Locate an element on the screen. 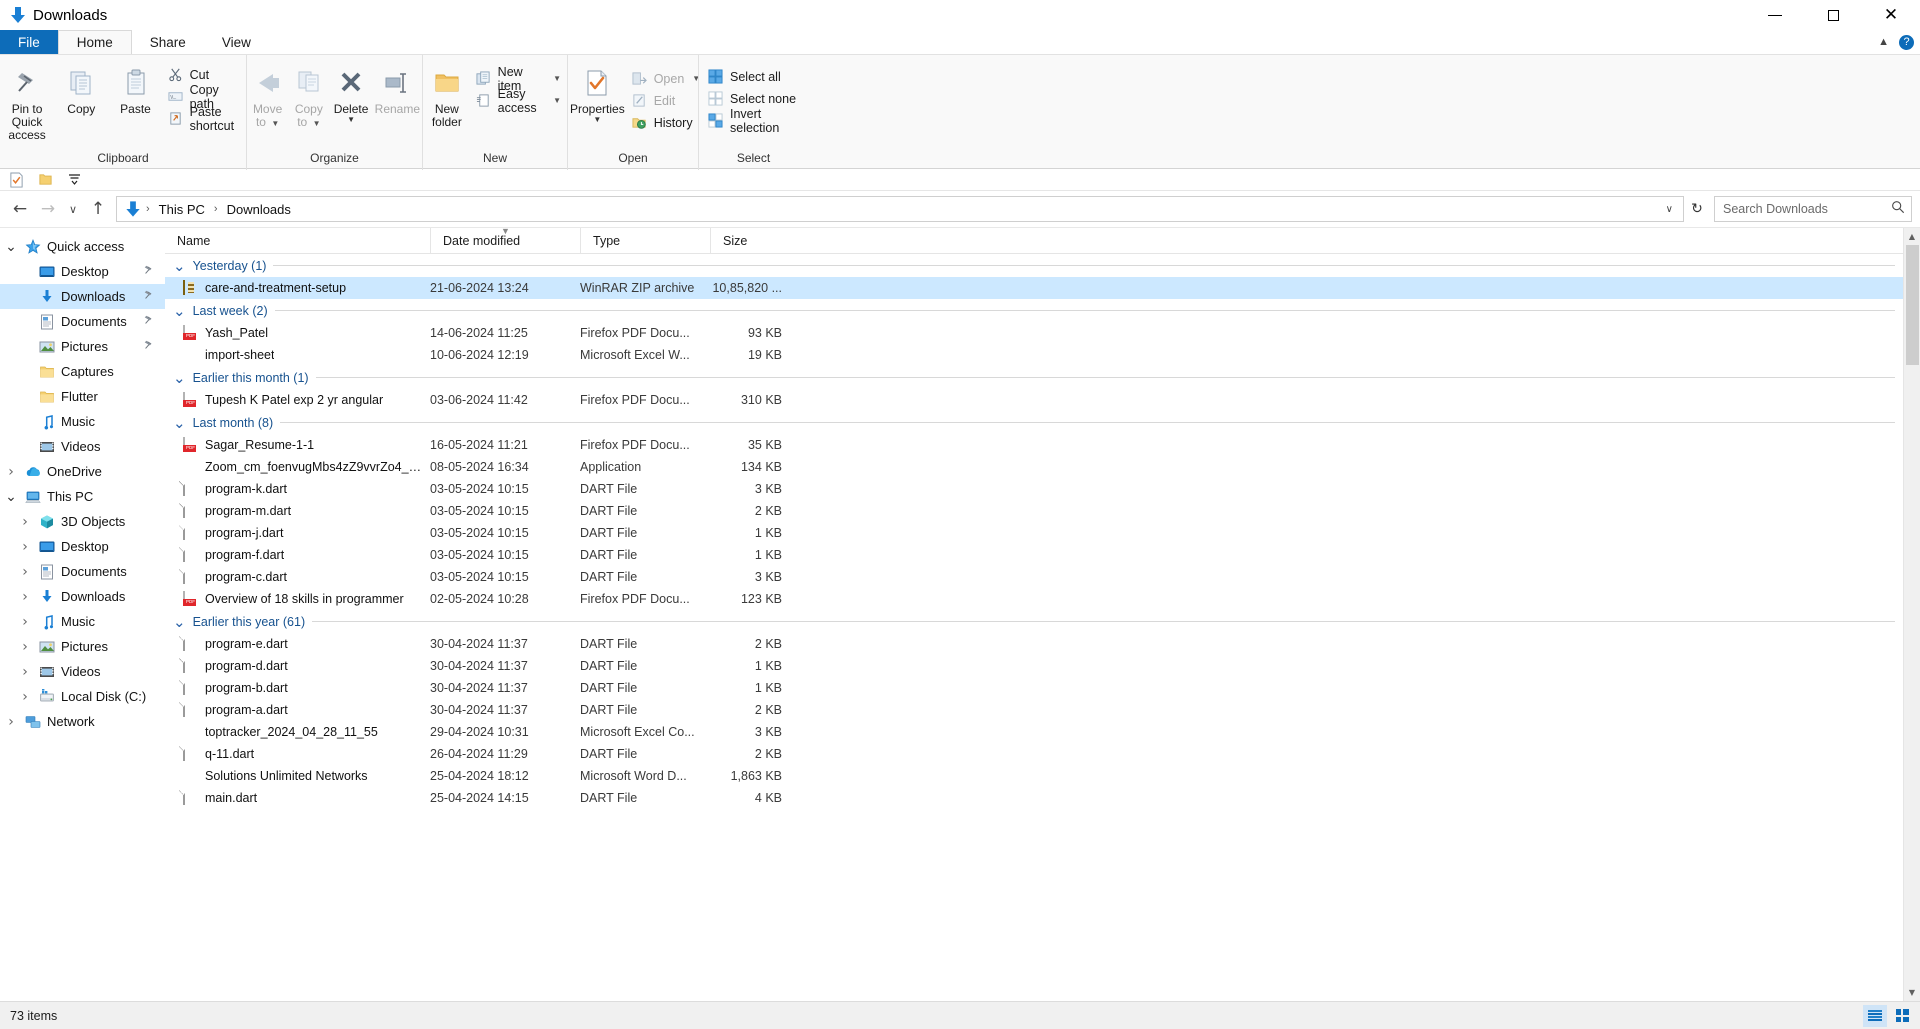  rename-button: Rename is located at coordinates (397, 91).